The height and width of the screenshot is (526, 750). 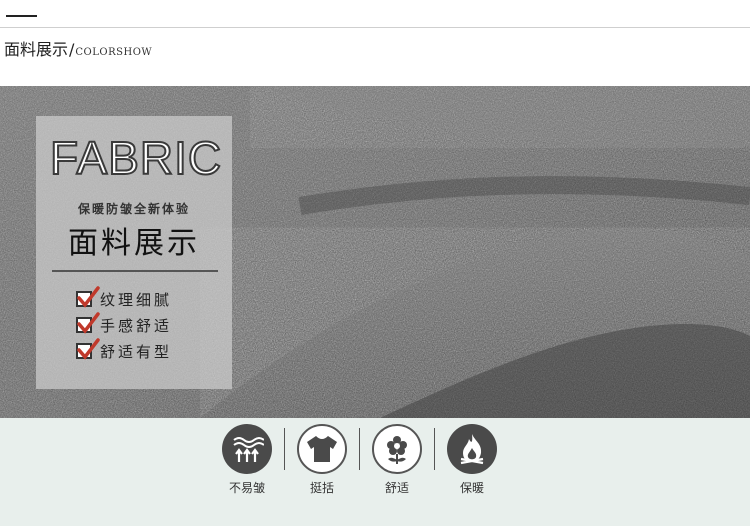 I want to click on property-label: 挺括, so click(x=321, y=488).